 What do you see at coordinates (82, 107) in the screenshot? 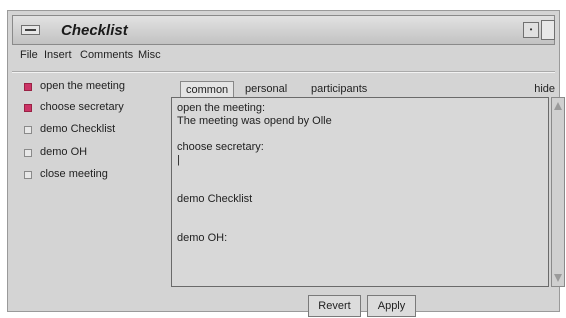
I see `checklist-item-label: choose secretary` at bounding box center [82, 107].